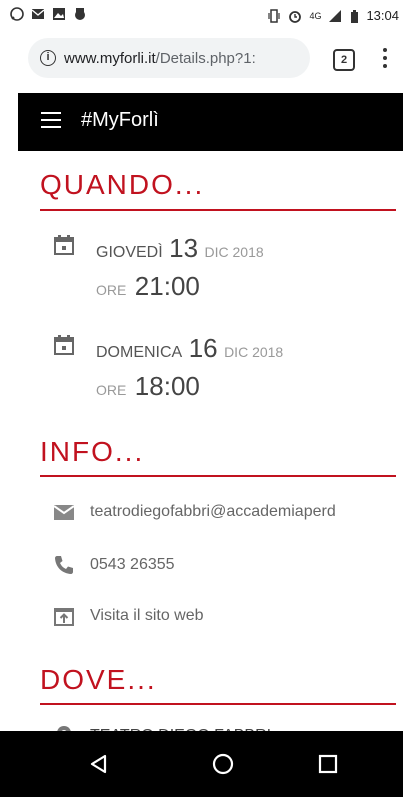 The image size is (403, 797). Describe the element at coordinates (328, 764) in the screenshot. I see `recents-icon` at that location.